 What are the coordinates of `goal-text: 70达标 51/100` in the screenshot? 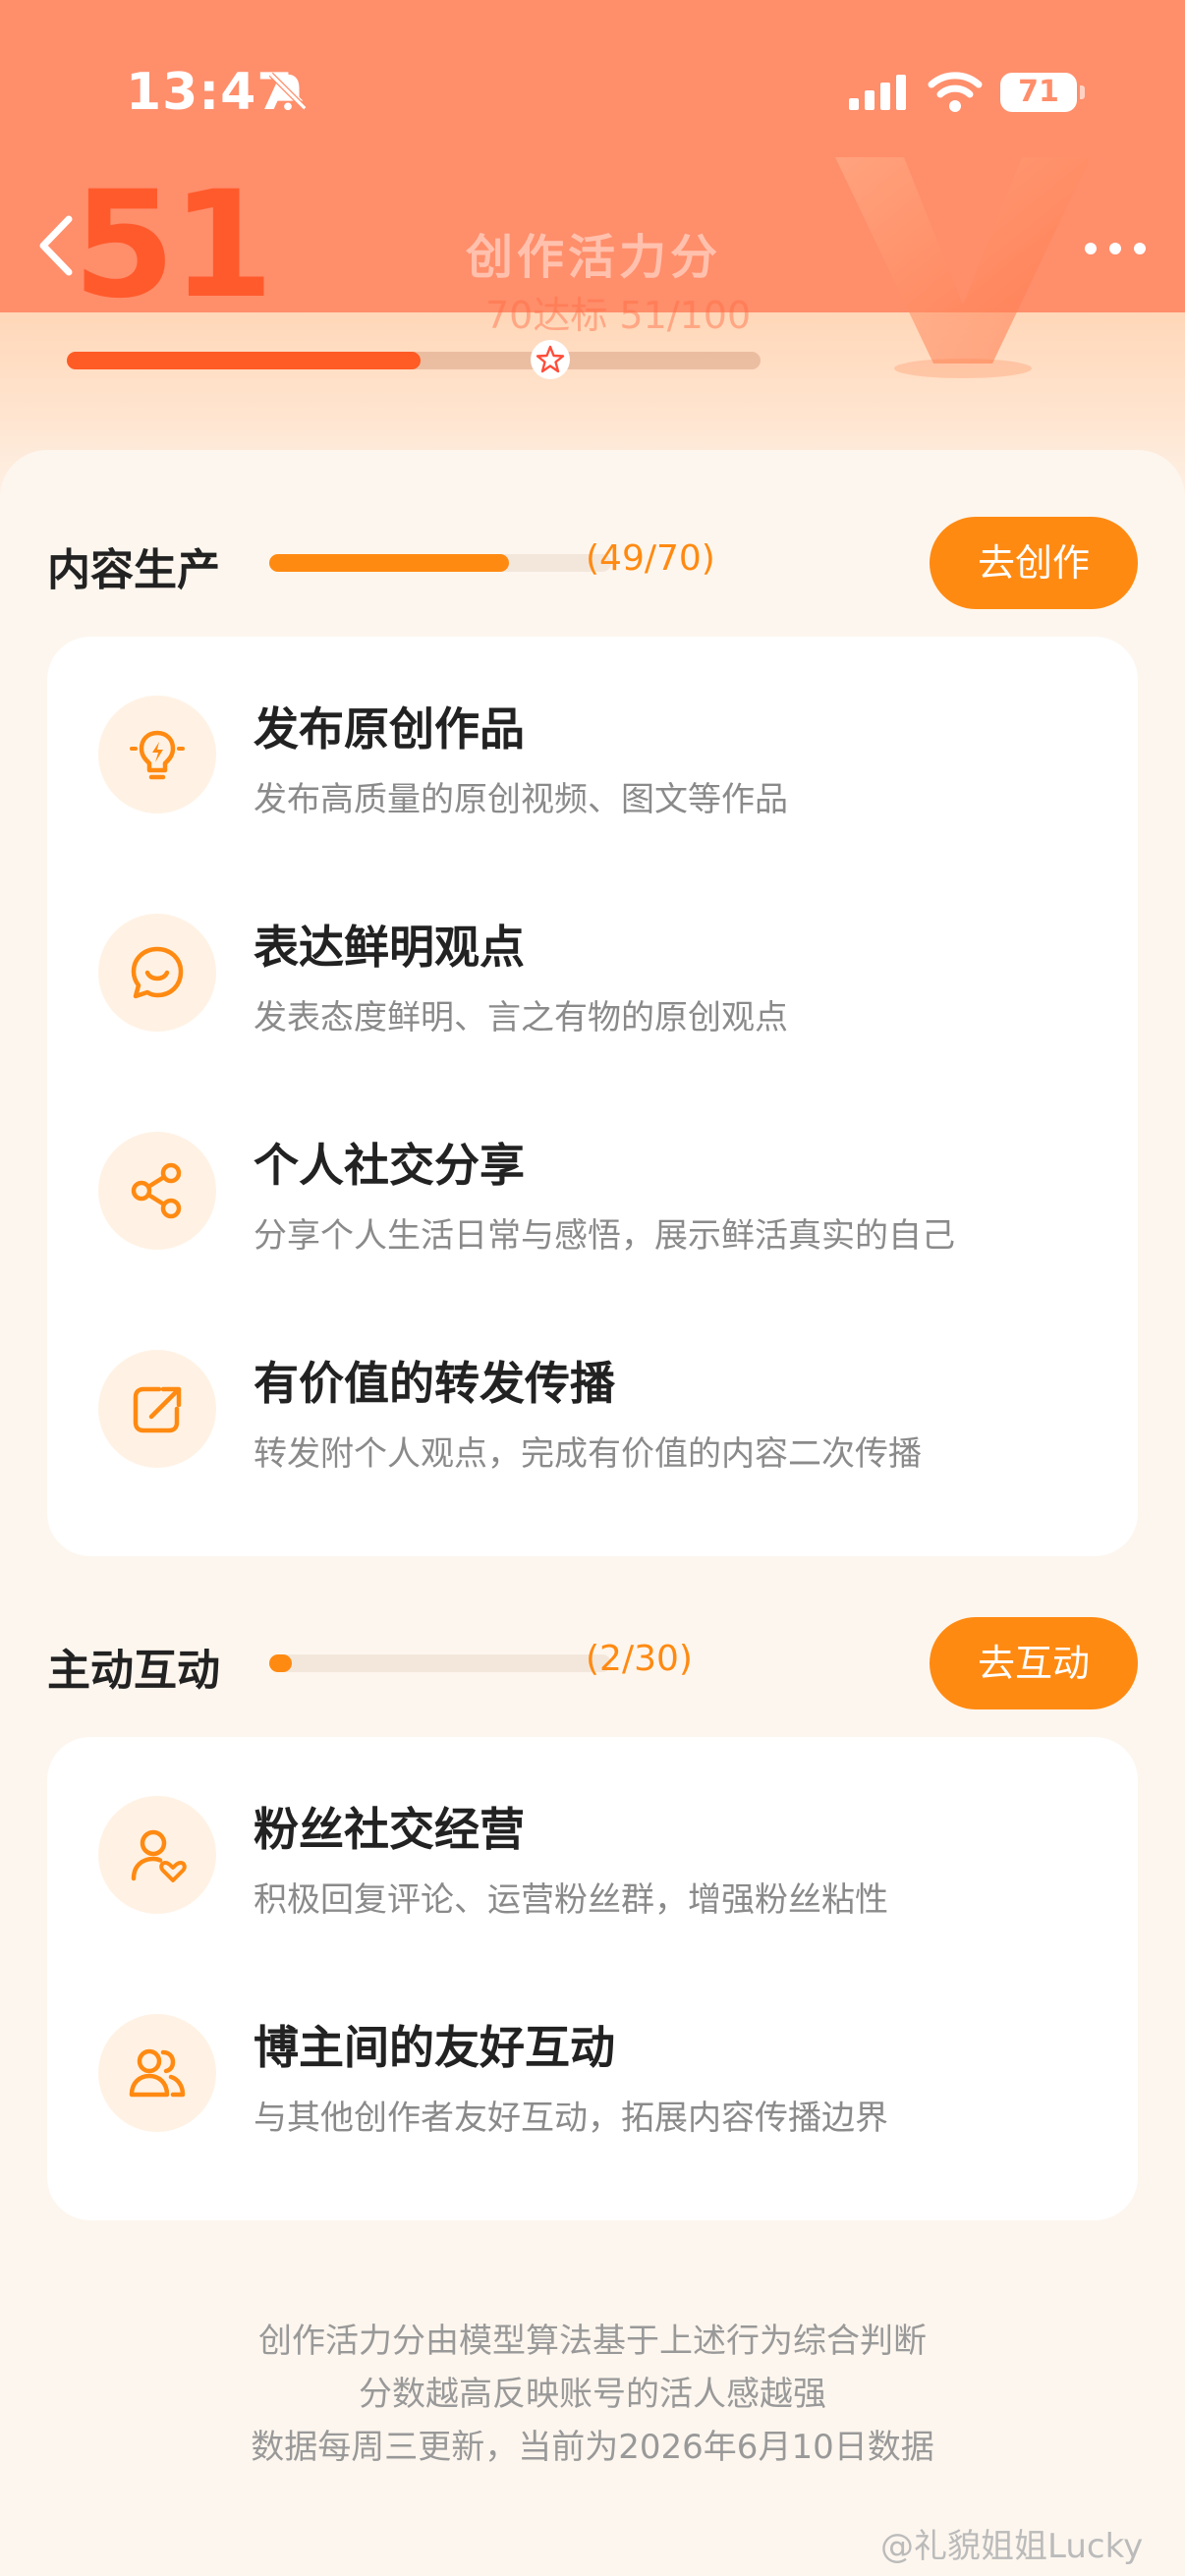 It's located at (619, 315).